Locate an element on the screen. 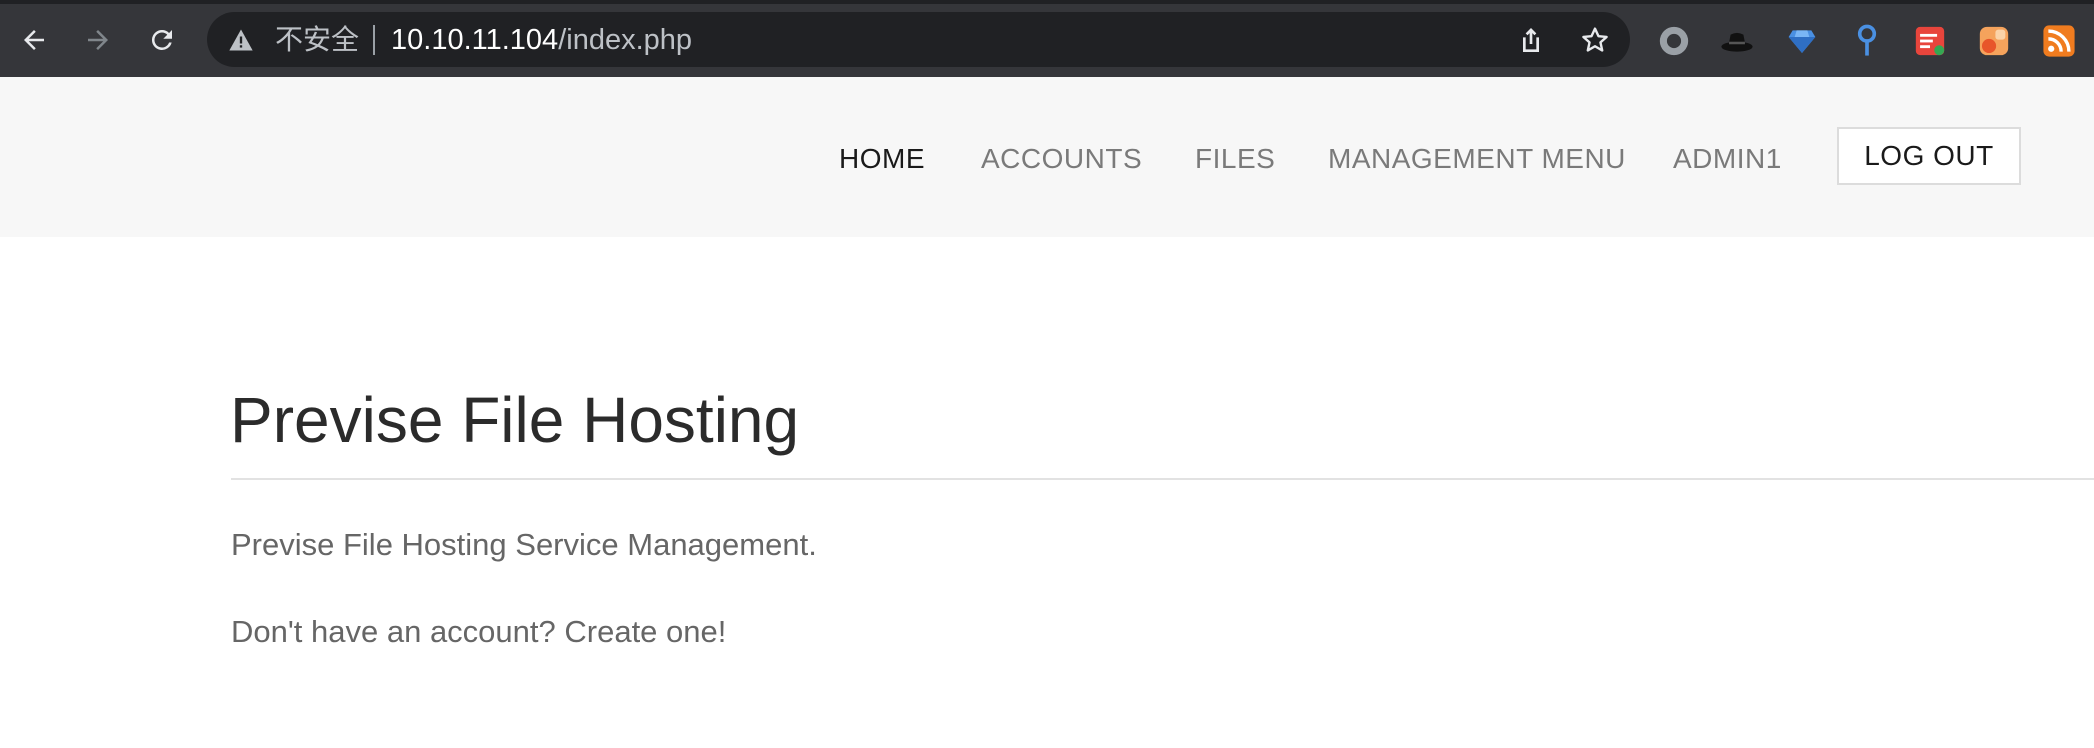 The image size is (2094, 748). reload-icon is located at coordinates (161, 39).